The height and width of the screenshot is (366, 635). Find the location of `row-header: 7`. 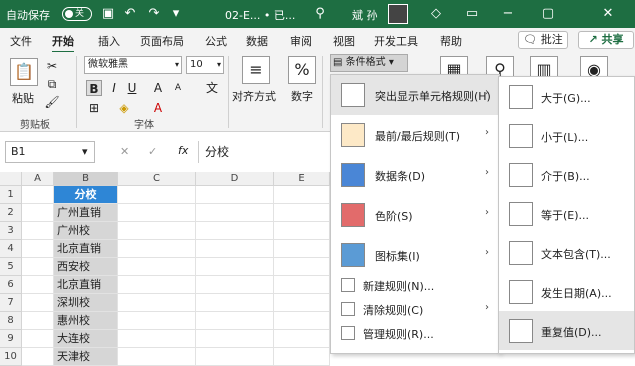

row-header: 7 is located at coordinates (11, 303).